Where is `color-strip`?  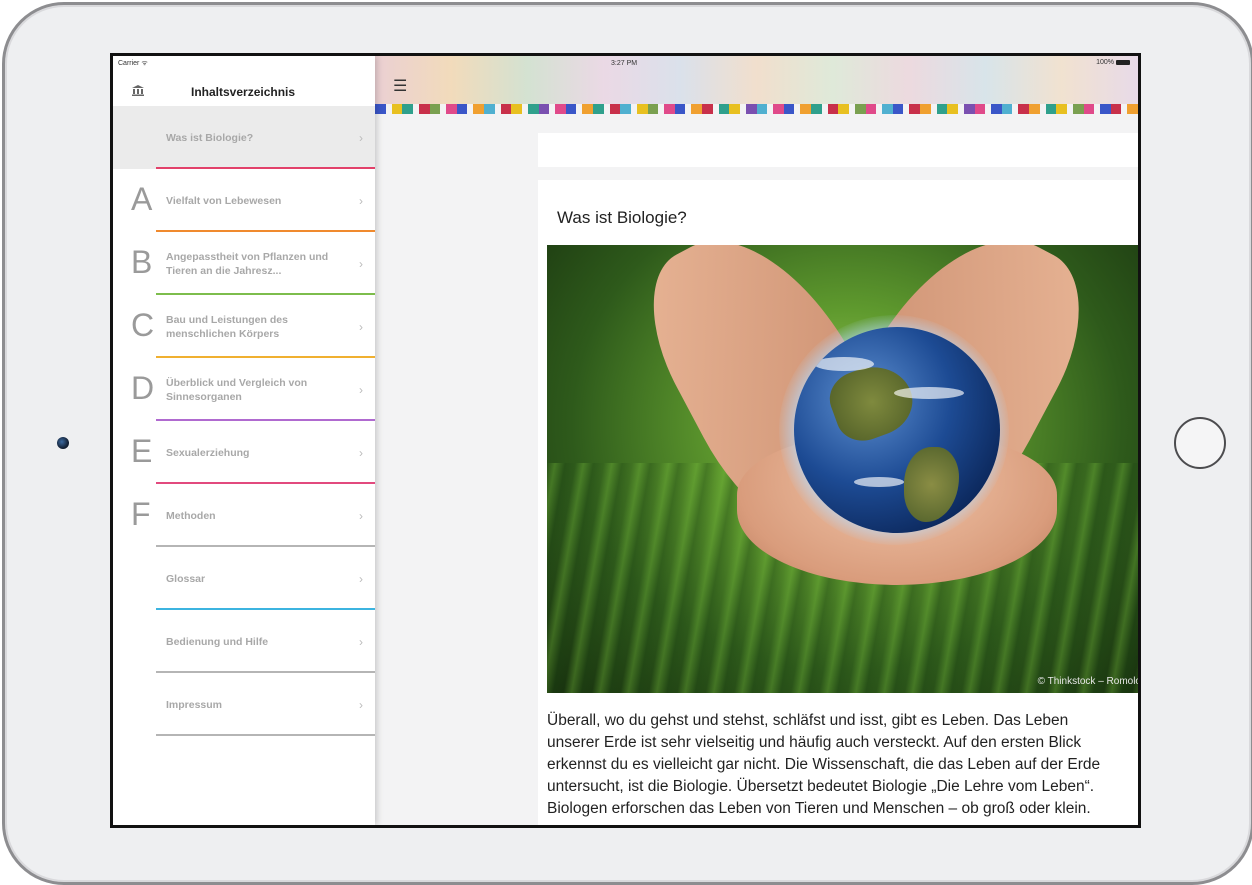
color-strip is located at coordinates (756, 109).